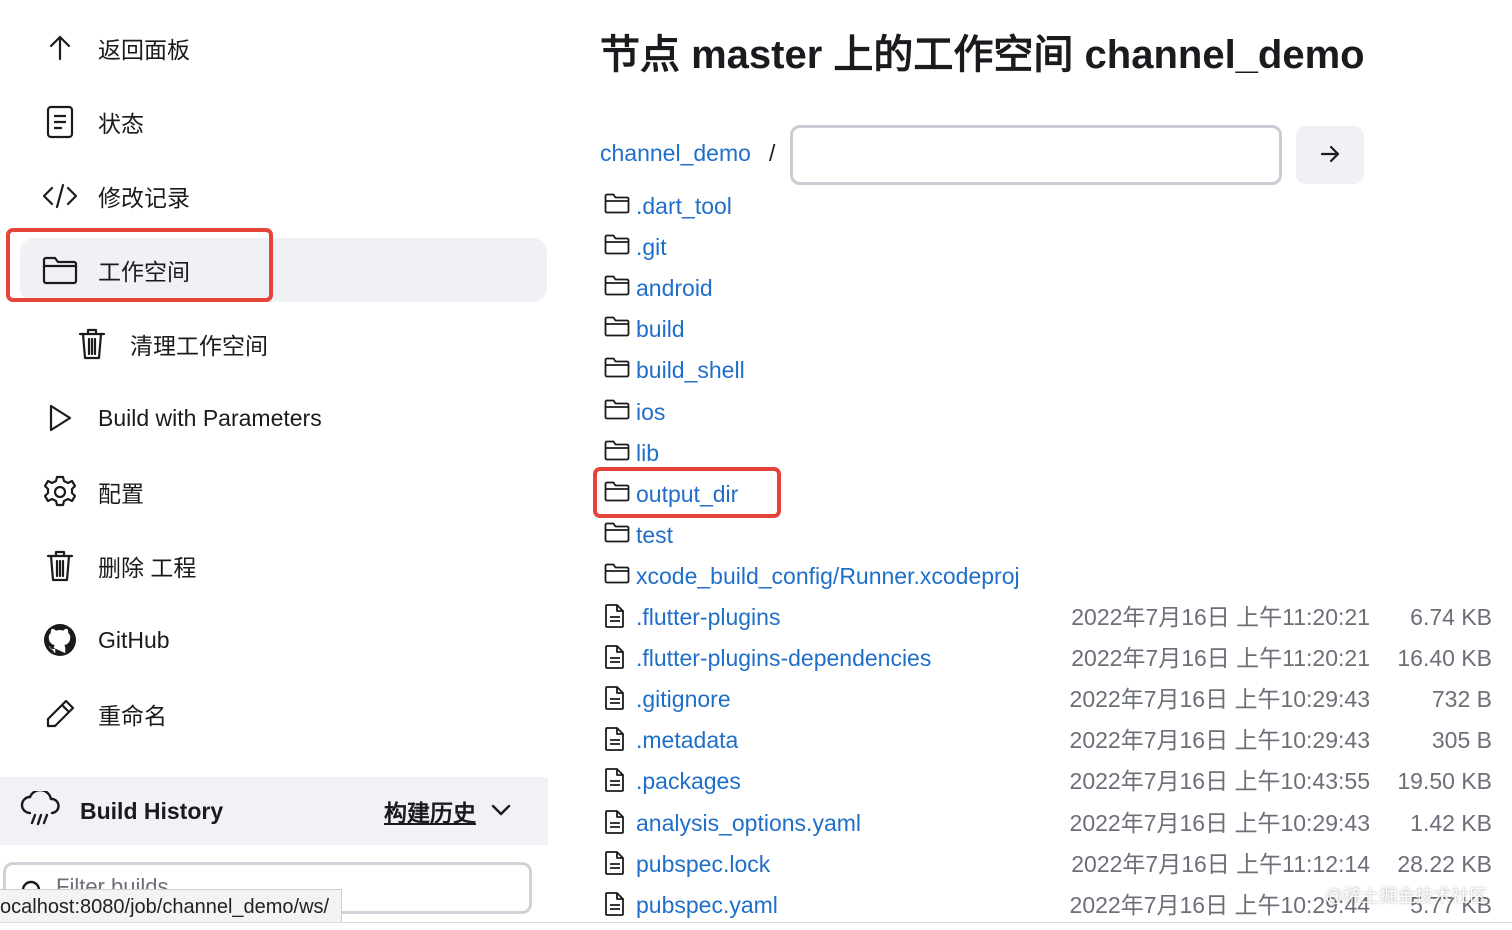 Image resolution: width=1512 pixels, height=930 pixels. What do you see at coordinates (1054, 740) in the screenshot?
I see `file-row: .metadata 2022年7月16日 上午10:29:43 305 B` at bounding box center [1054, 740].